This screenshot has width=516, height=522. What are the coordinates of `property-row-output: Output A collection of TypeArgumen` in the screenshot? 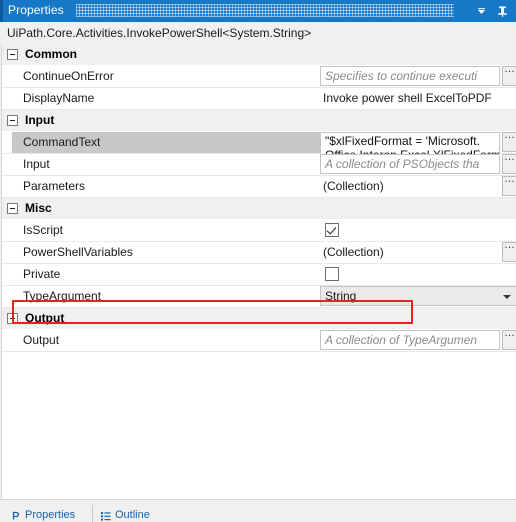 It's located at (259, 339).